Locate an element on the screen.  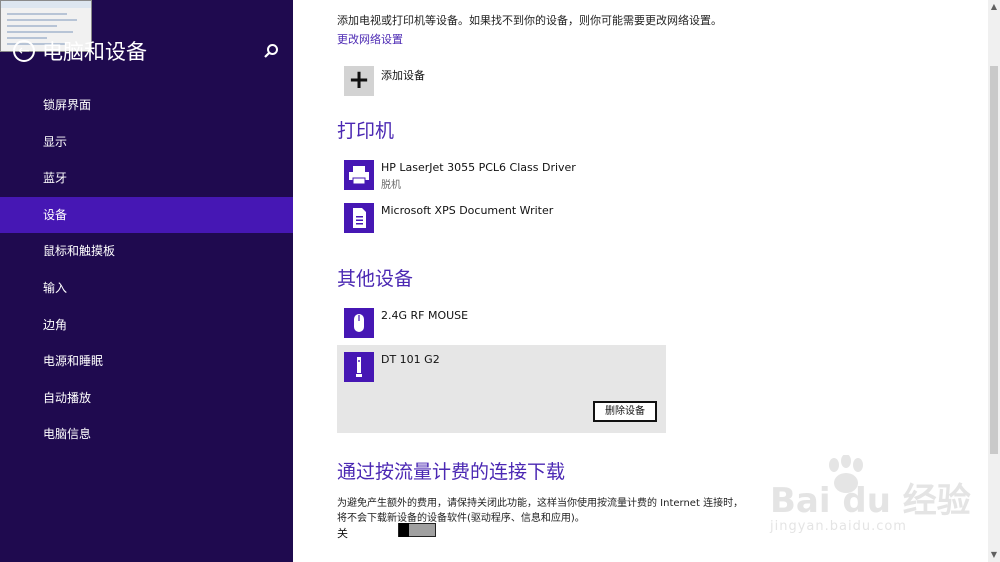
baidu-watermark: Bai du 经验 jingyan.baidu.com is located at coordinates (872, 500).